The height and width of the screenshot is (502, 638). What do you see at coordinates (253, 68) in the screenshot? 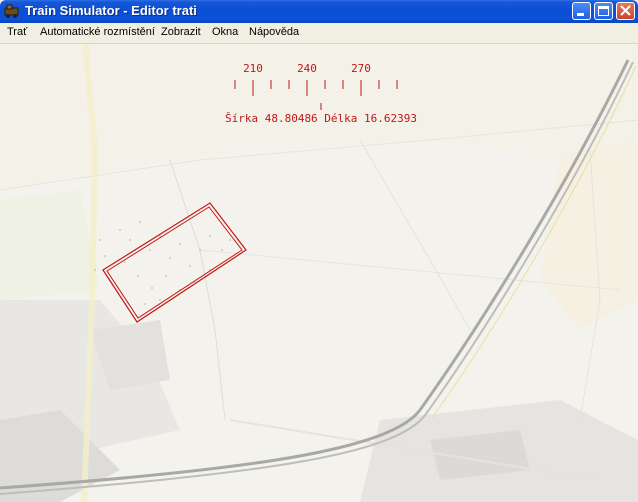
I see `compass-label-210: 210` at bounding box center [253, 68].